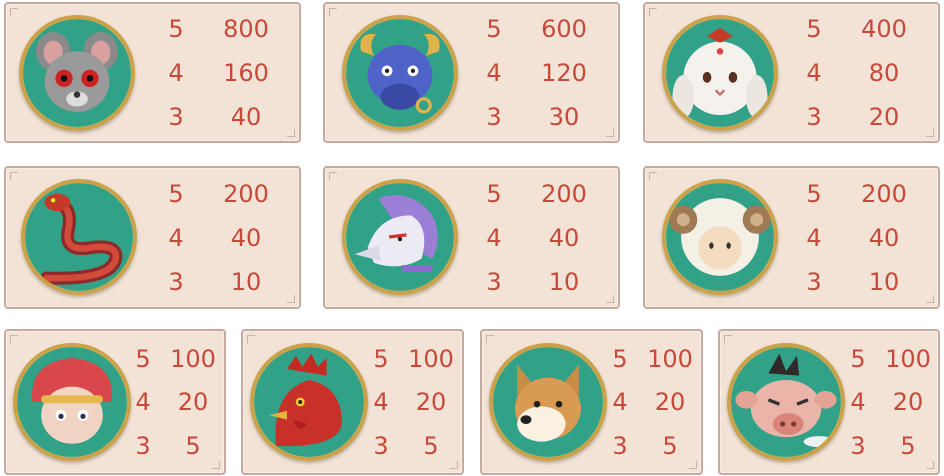  I want to click on paytable-card-ox: 5 600 4 120 3 30, so click(471, 72).